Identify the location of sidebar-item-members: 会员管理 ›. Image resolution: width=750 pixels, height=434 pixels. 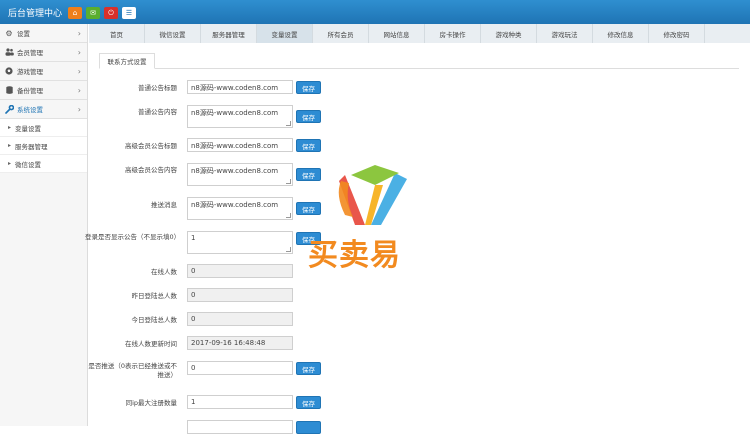
(43, 52).